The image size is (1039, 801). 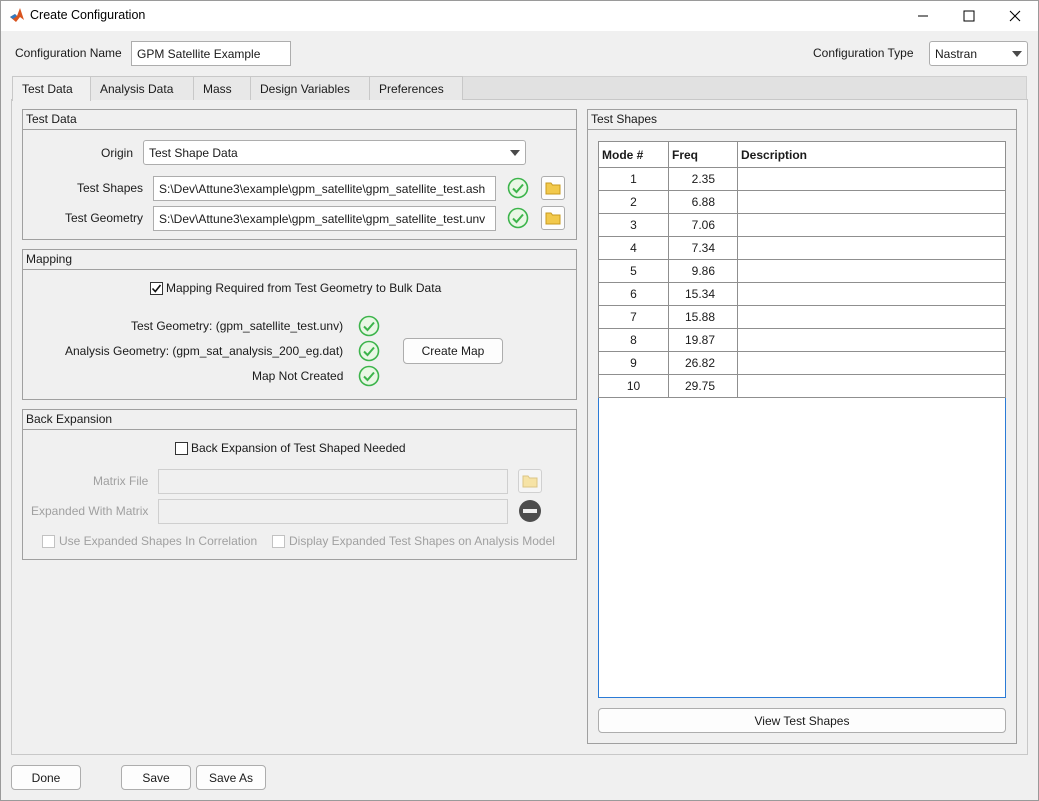 I want to click on done-button: Done, so click(x=46, y=777).